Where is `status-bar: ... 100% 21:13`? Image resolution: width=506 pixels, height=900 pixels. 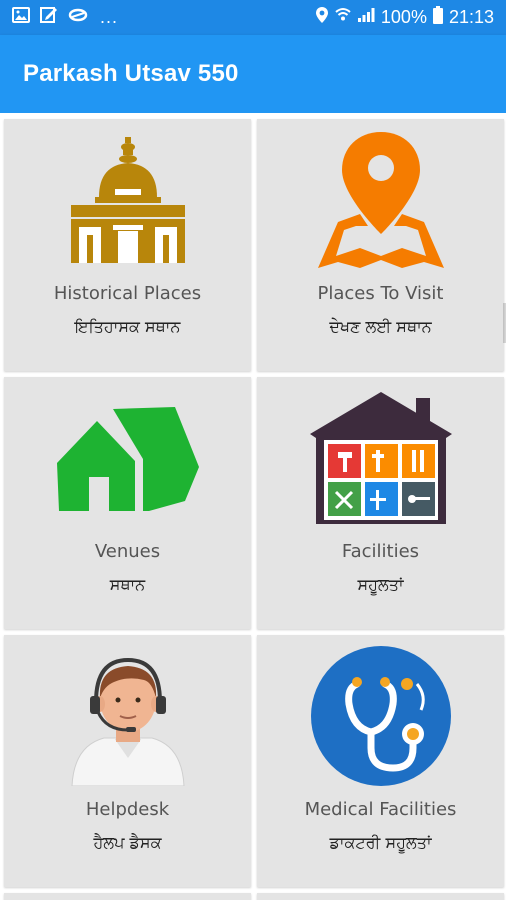 status-bar: ... 100% 21:13 is located at coordinates (253, 17).